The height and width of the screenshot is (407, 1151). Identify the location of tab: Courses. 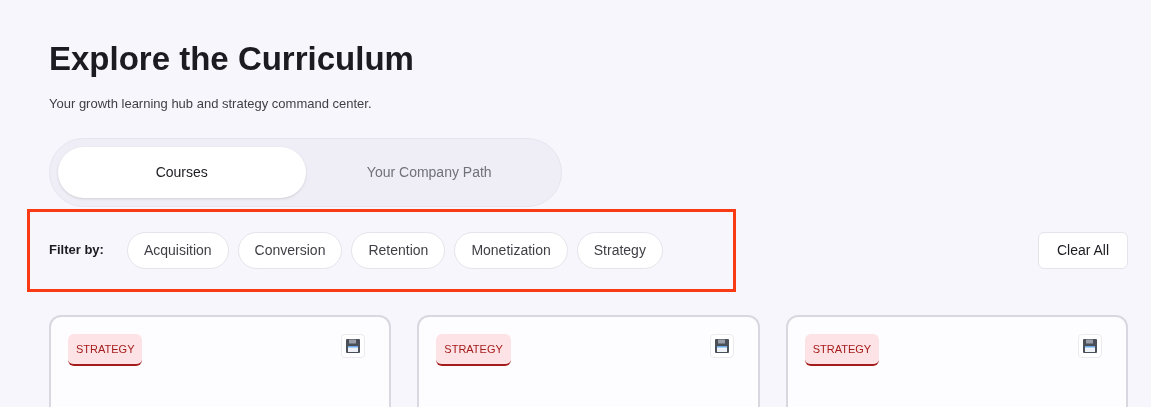
(182, 172).